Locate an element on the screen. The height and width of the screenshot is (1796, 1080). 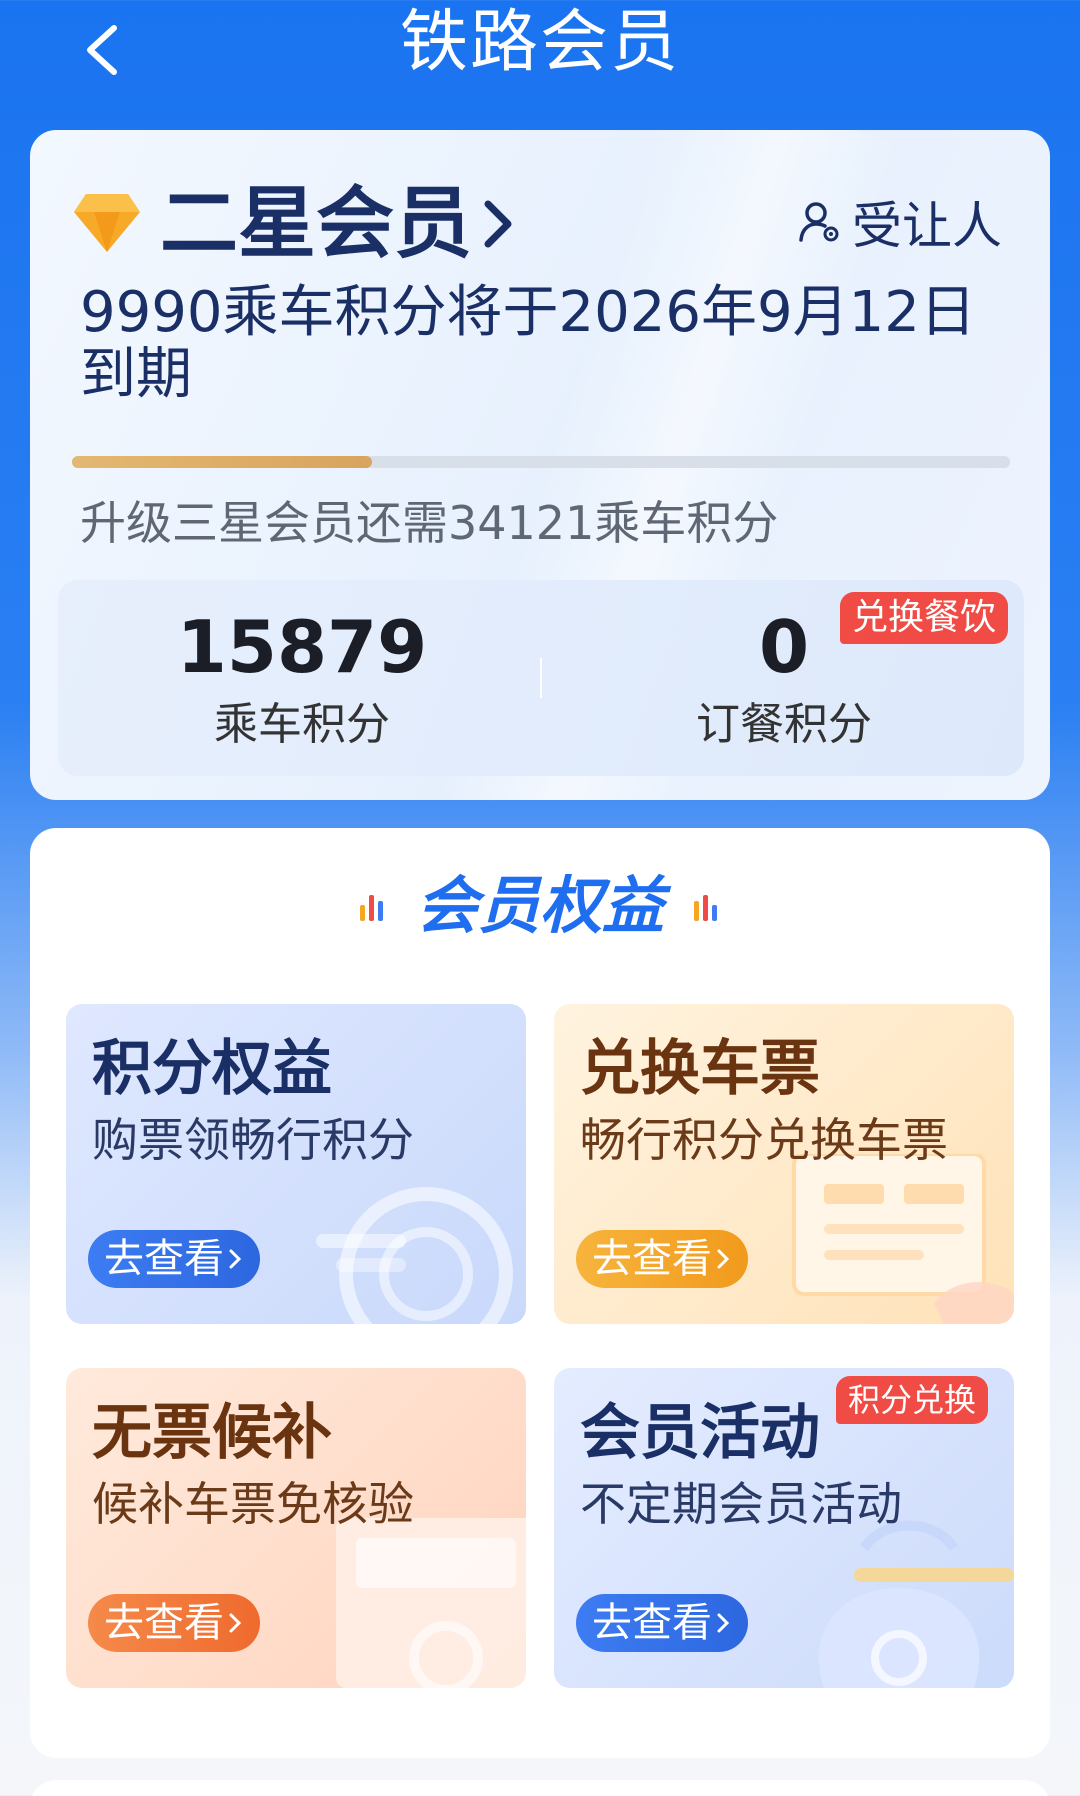
points-expiry-text: 9990乘车积分将于2026年9月12日到期 is located at coordinates (528, 343).